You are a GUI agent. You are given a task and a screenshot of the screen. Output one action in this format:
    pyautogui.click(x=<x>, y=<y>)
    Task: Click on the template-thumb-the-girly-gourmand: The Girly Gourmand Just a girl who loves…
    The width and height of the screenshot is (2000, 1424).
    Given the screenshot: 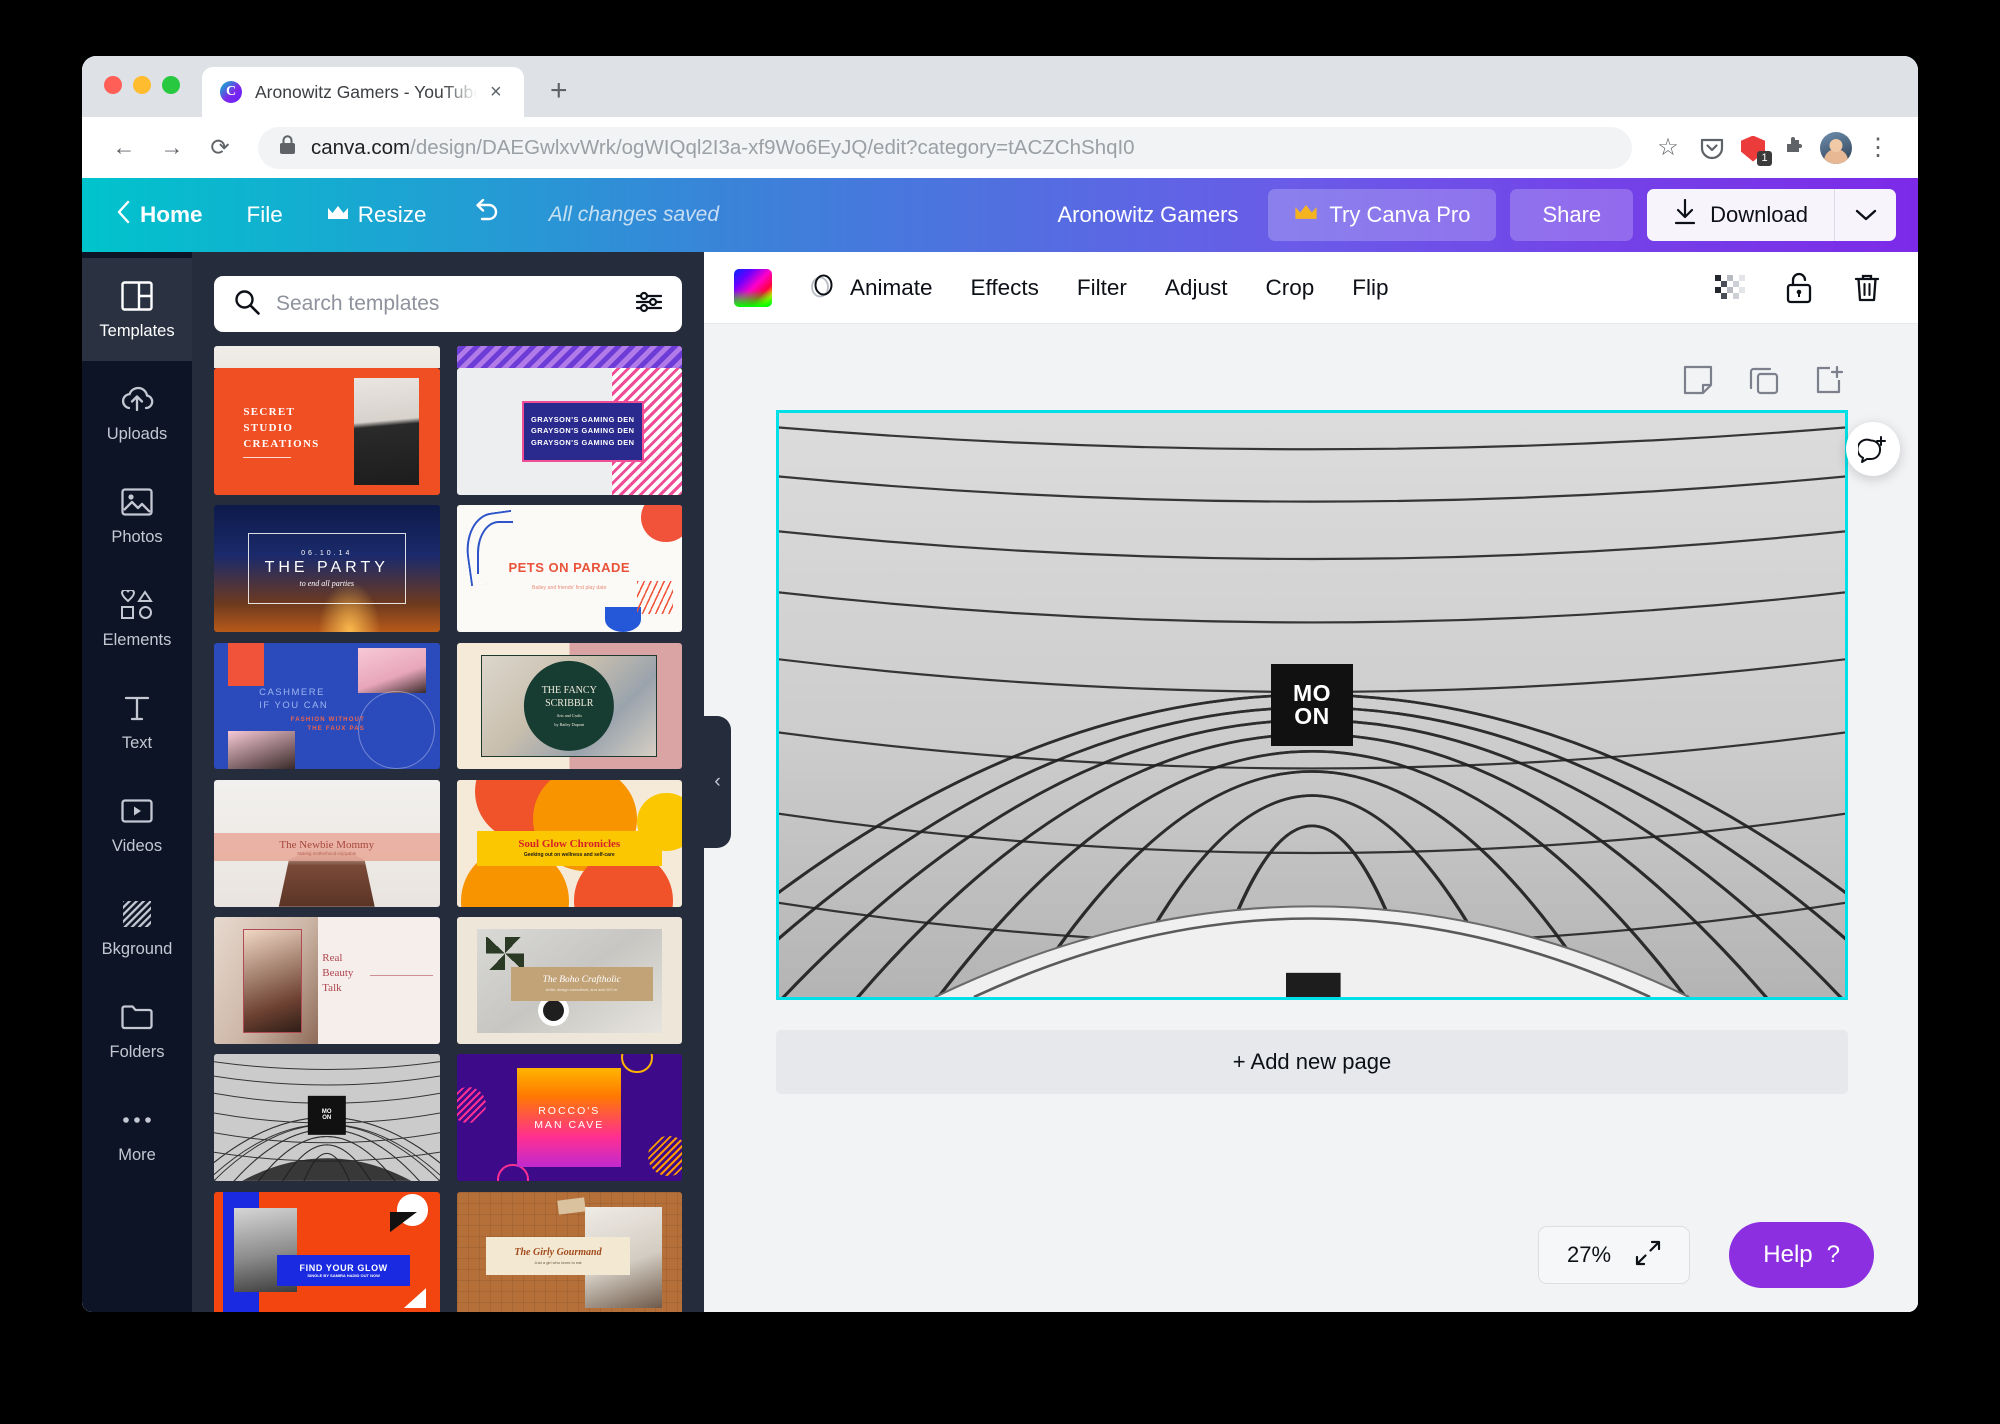 What is the action you would take?
    pyautogui.click(x=569, y=1251)
    